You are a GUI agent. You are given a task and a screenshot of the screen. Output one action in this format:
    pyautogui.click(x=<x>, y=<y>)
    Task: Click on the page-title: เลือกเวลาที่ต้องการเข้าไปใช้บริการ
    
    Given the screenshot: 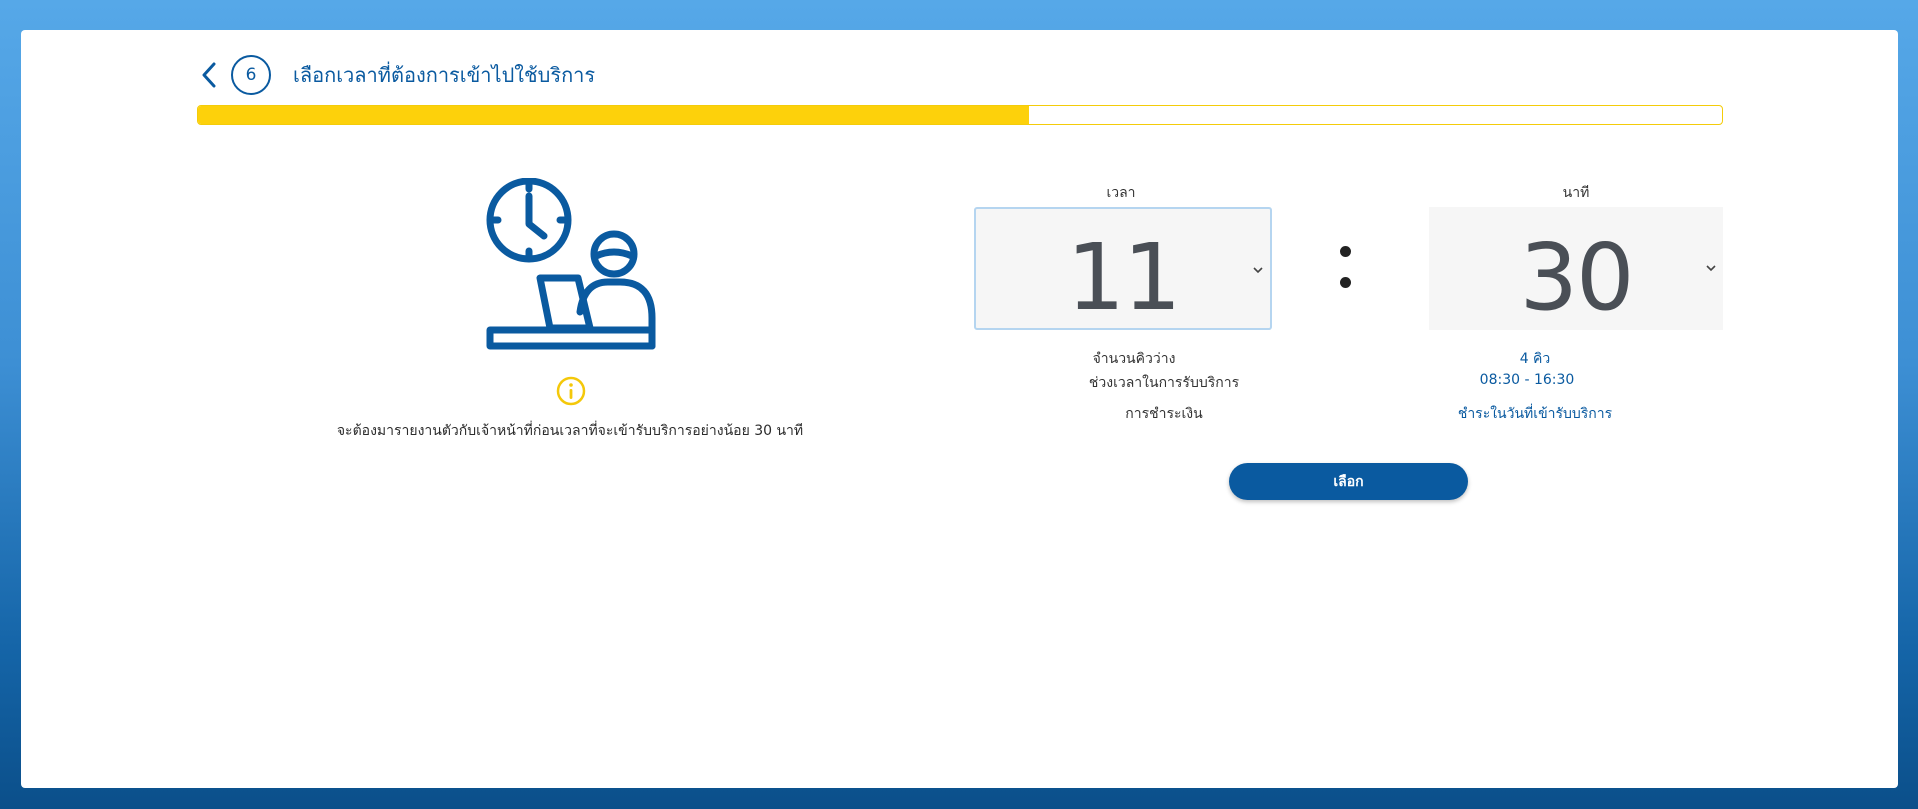 What is the action you would take?
    pyautogui.click(x=444, y=75)
    